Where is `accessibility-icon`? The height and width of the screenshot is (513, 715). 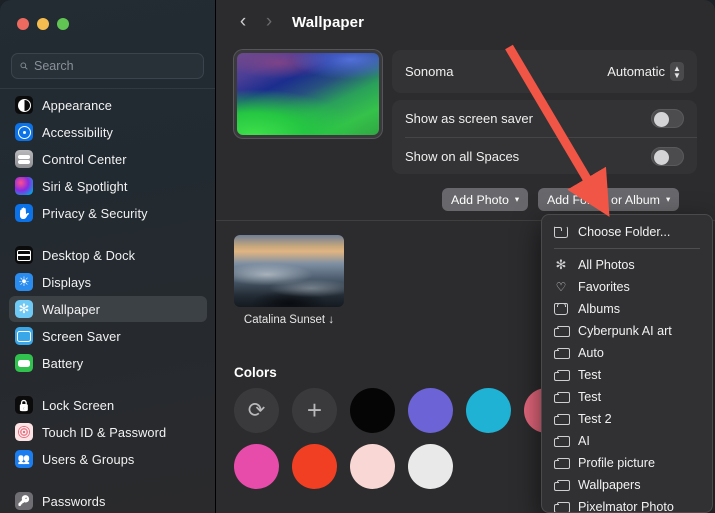 accessibility-icon is located at coordinates (24, 132).